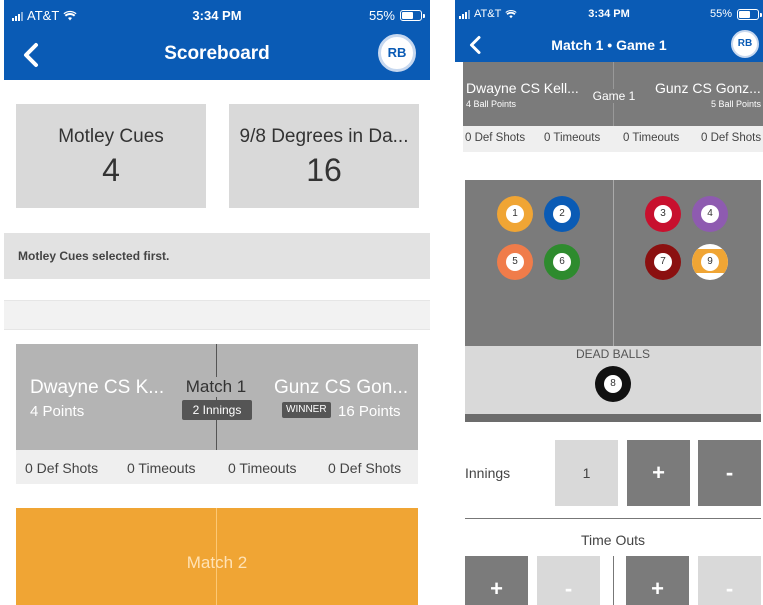 Image resolution: width=763 pixels, height=605 pixels. I want to click on dead-balls-area: DEAD BALLS 8, so click(613, 380).